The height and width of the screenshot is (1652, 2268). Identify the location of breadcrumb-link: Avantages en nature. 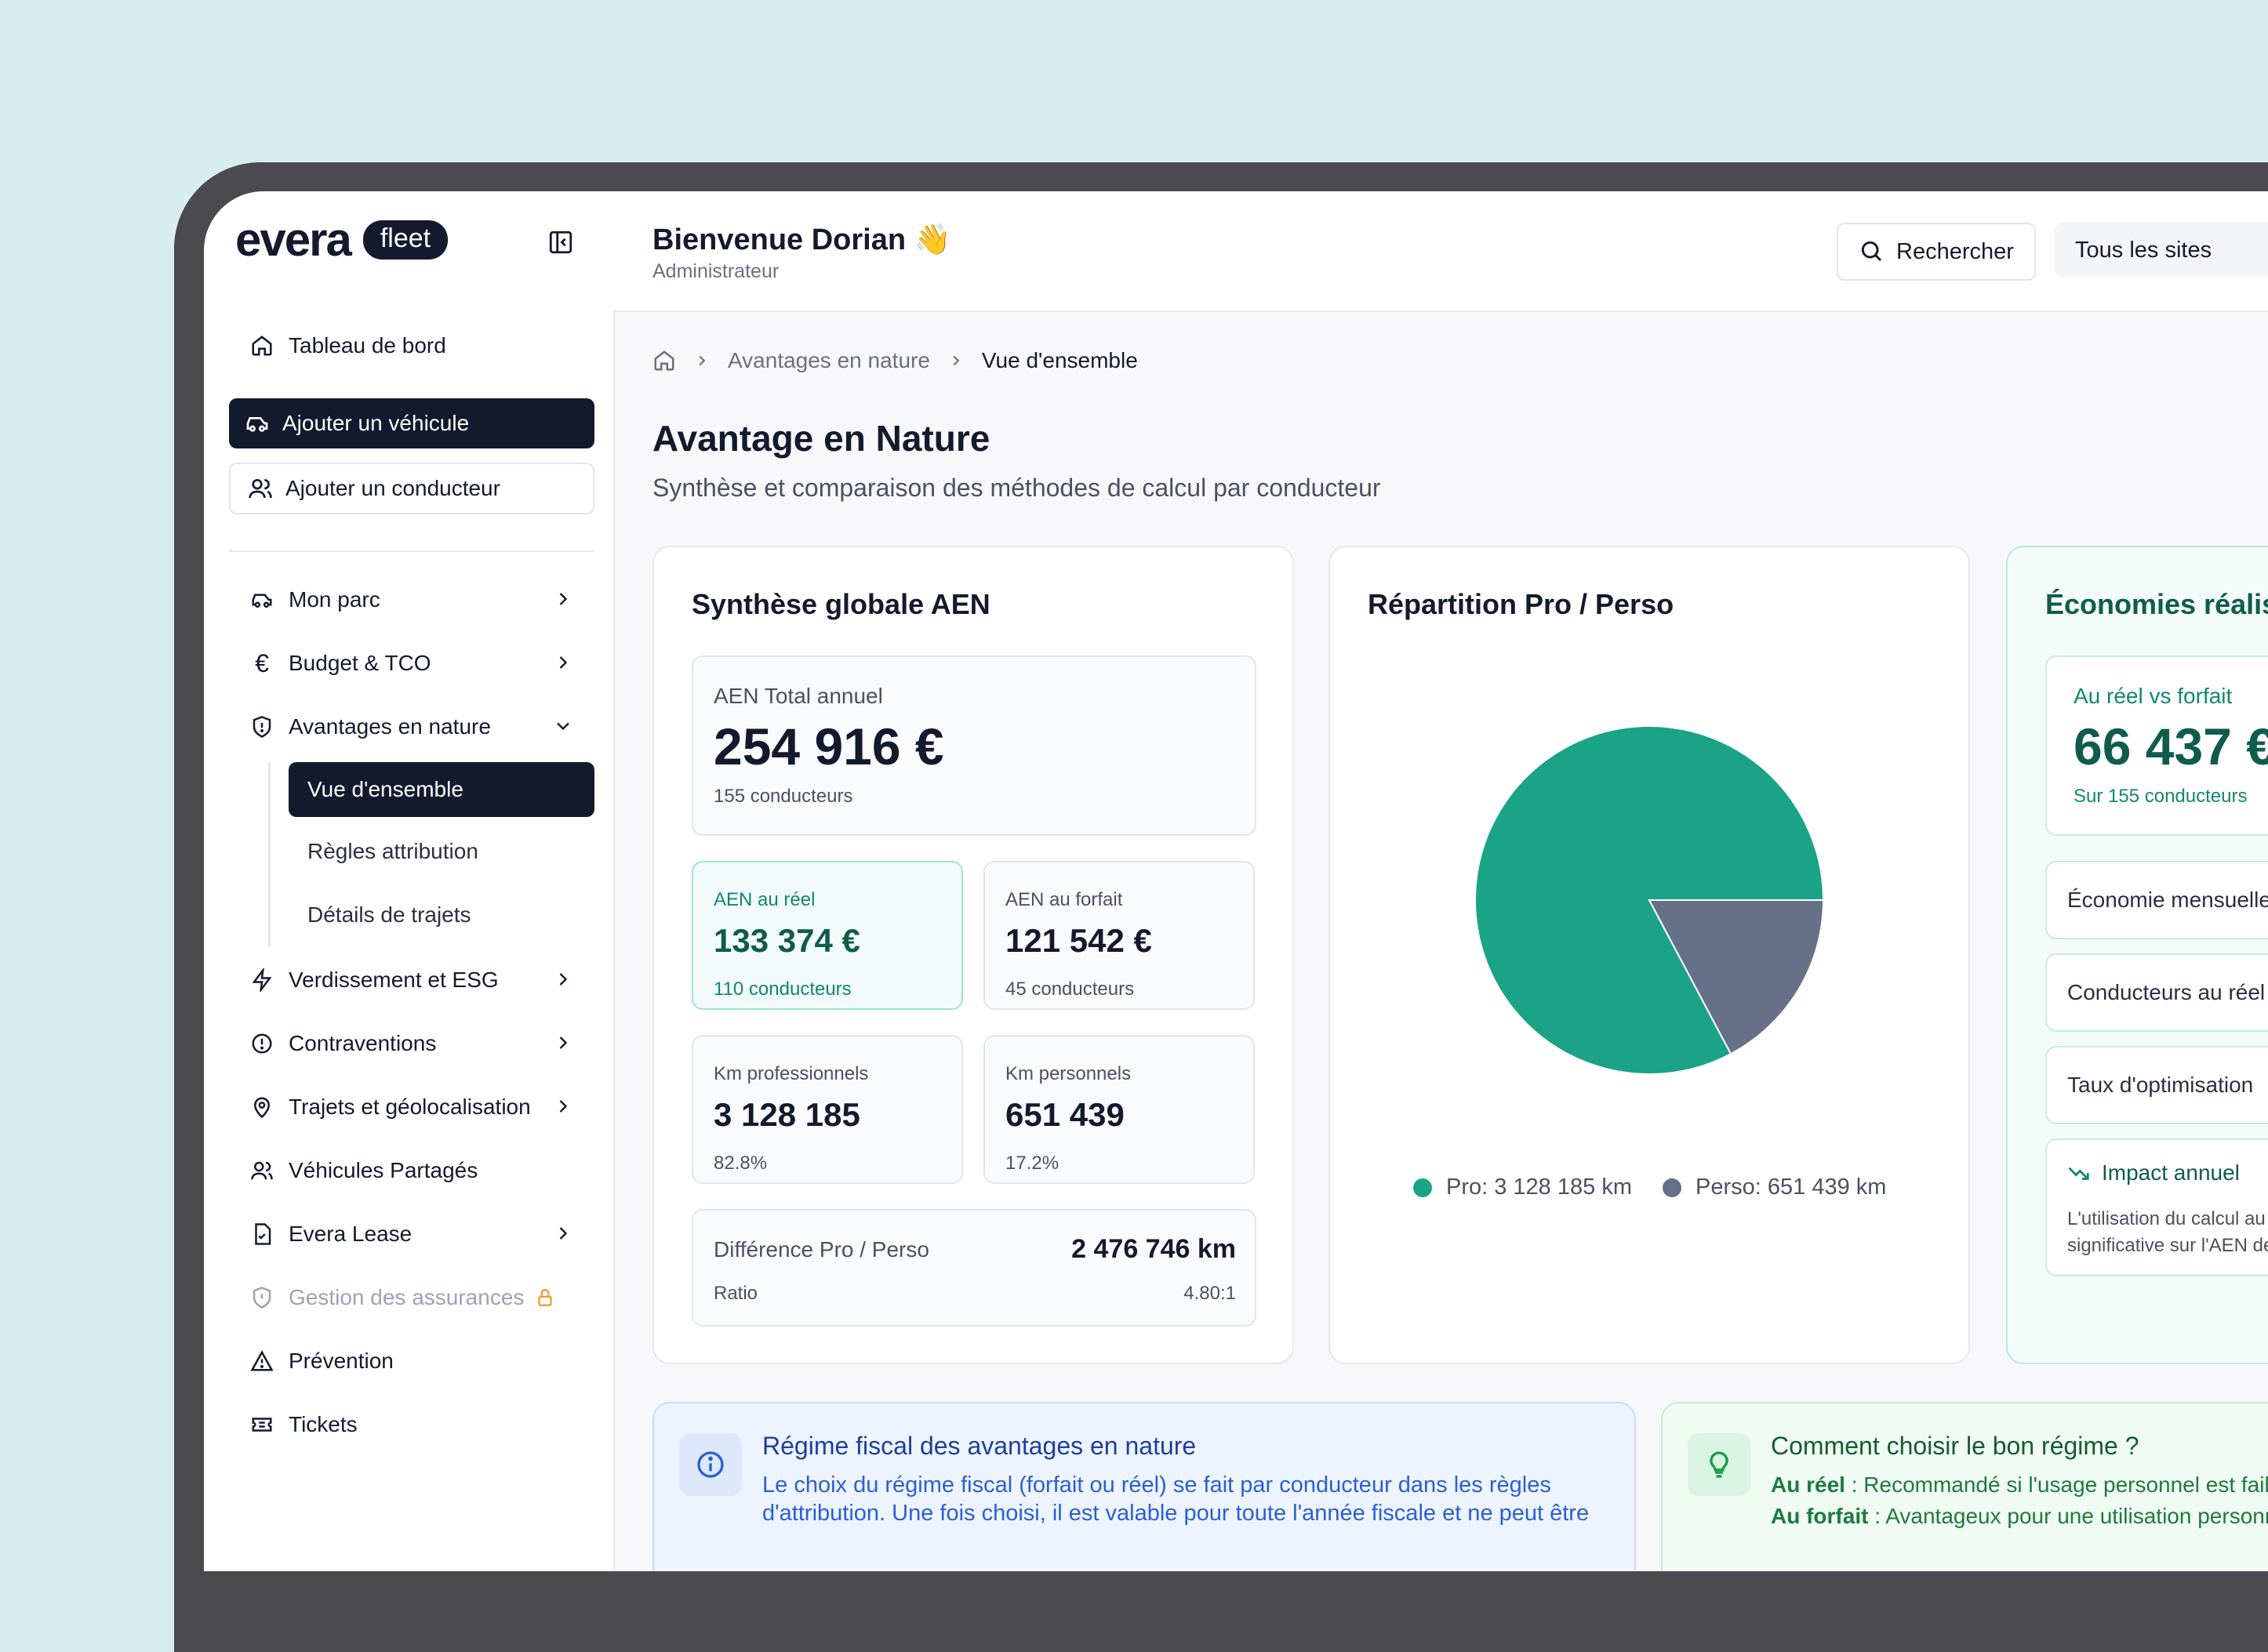
(829, 360).